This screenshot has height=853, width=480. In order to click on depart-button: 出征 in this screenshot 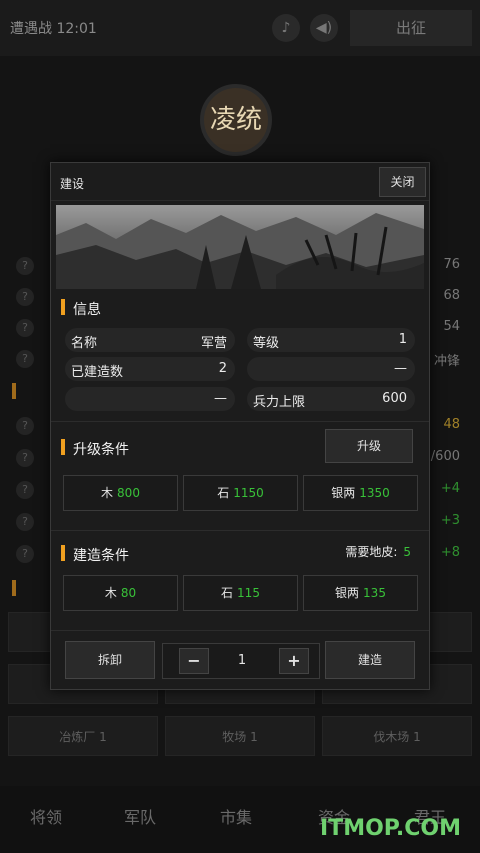, I will do `click(411, 28)`.